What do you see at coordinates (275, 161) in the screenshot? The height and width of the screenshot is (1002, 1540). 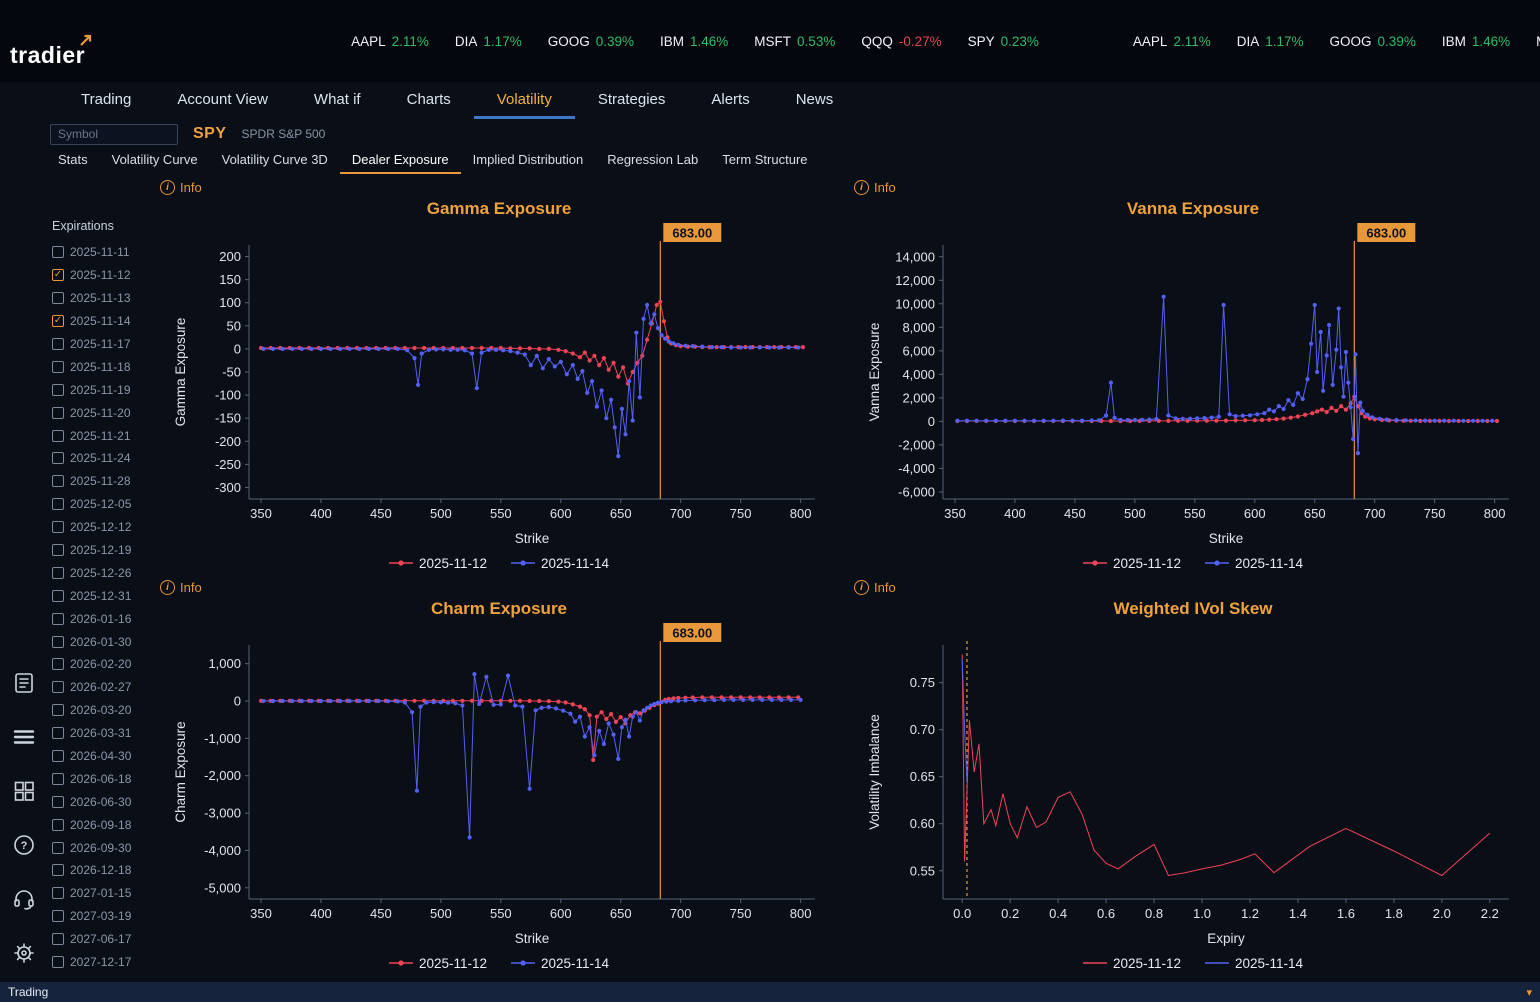 I see `subtab-volatility-curve-3d: Volatility Curve 3D` at bounding box center [275, 161].